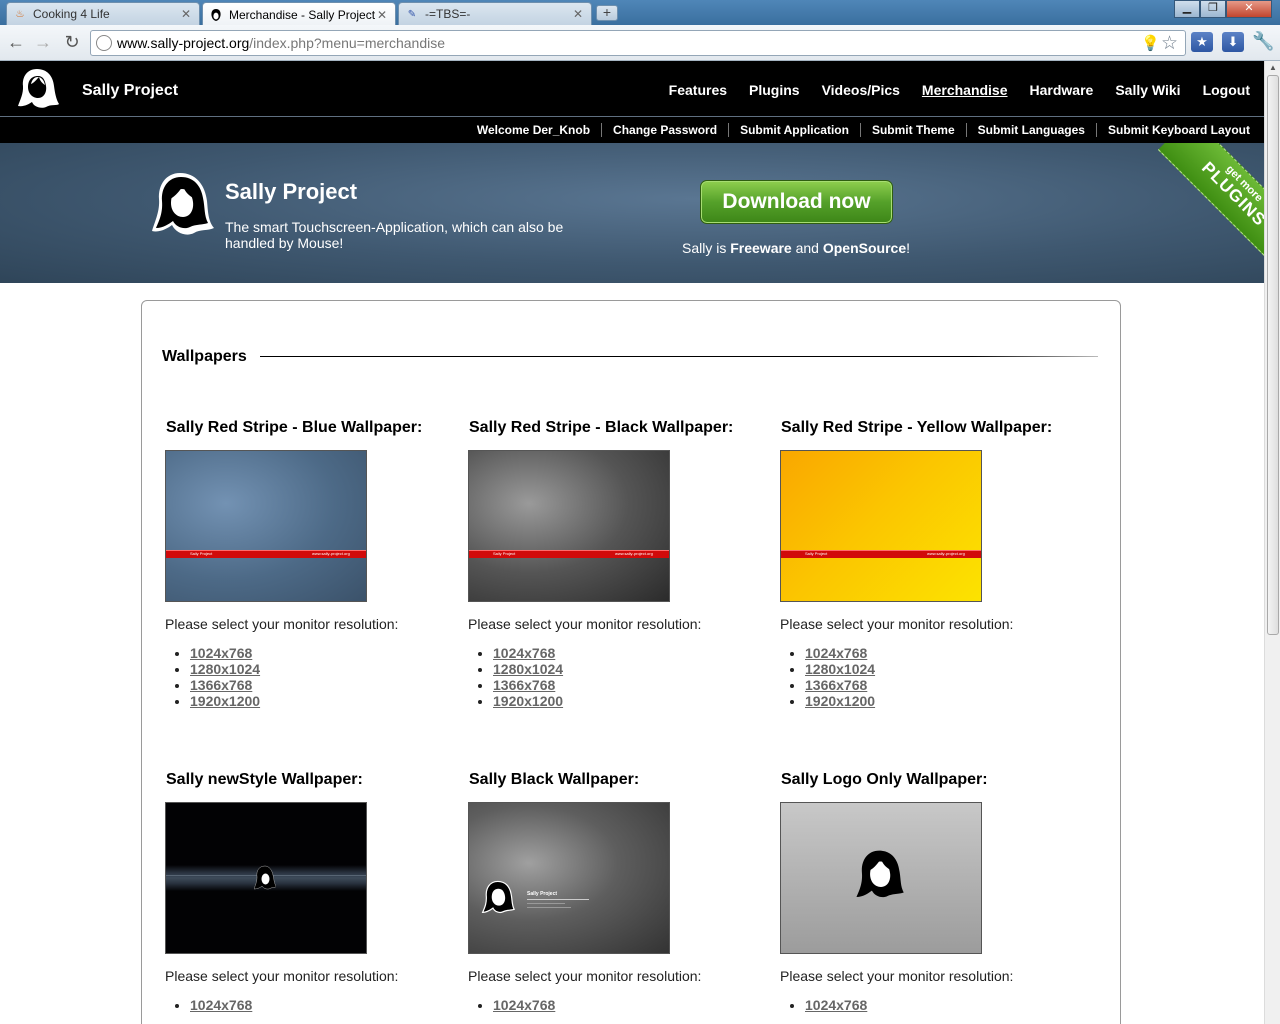 The width and height of the screenshot is (1280, 1024). Describe the element at coordinates (1213, 9) in the screenshot. I see `maximize-icon: ❐` at that location.